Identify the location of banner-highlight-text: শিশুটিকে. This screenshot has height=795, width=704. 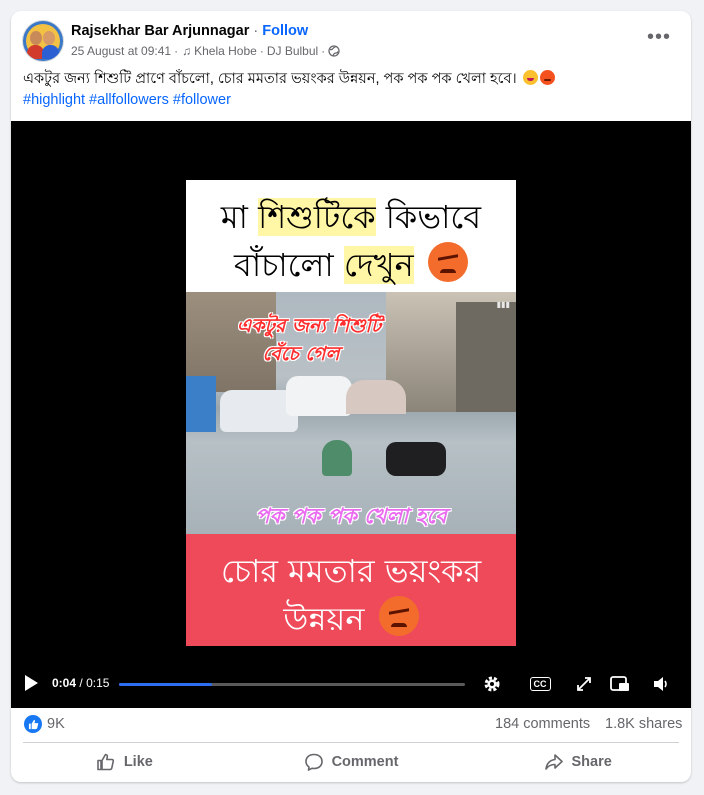
(317, 217).